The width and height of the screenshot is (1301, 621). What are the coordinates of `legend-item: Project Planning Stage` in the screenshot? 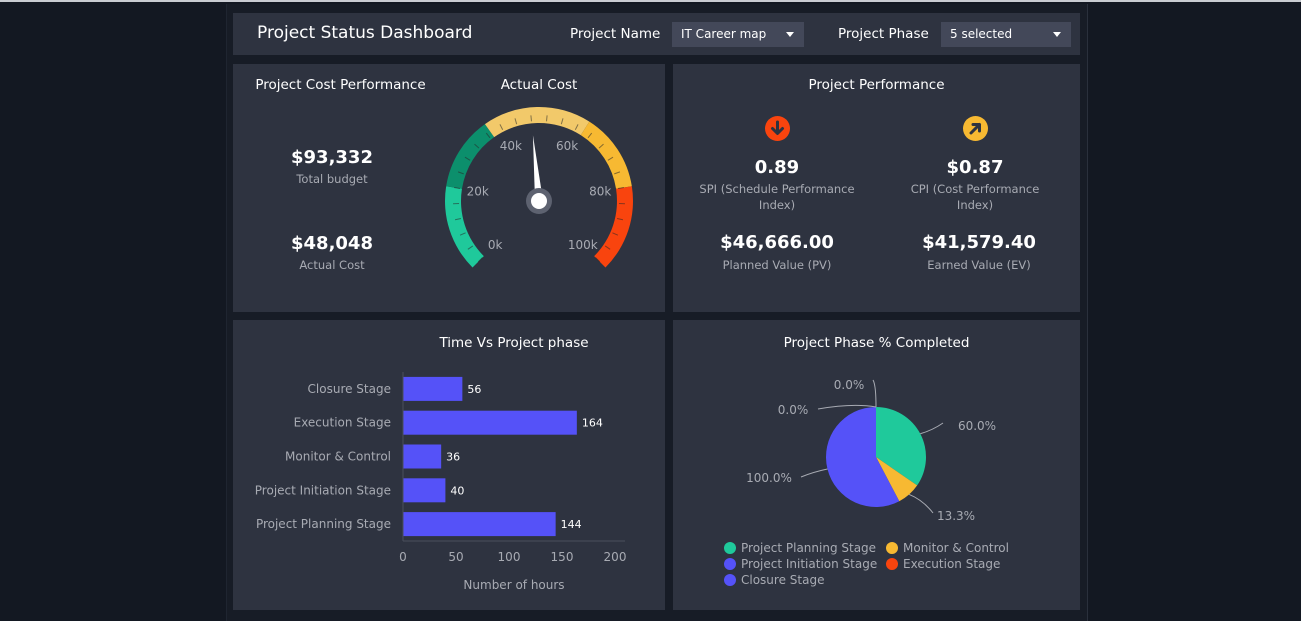 It's located at (800, 548).